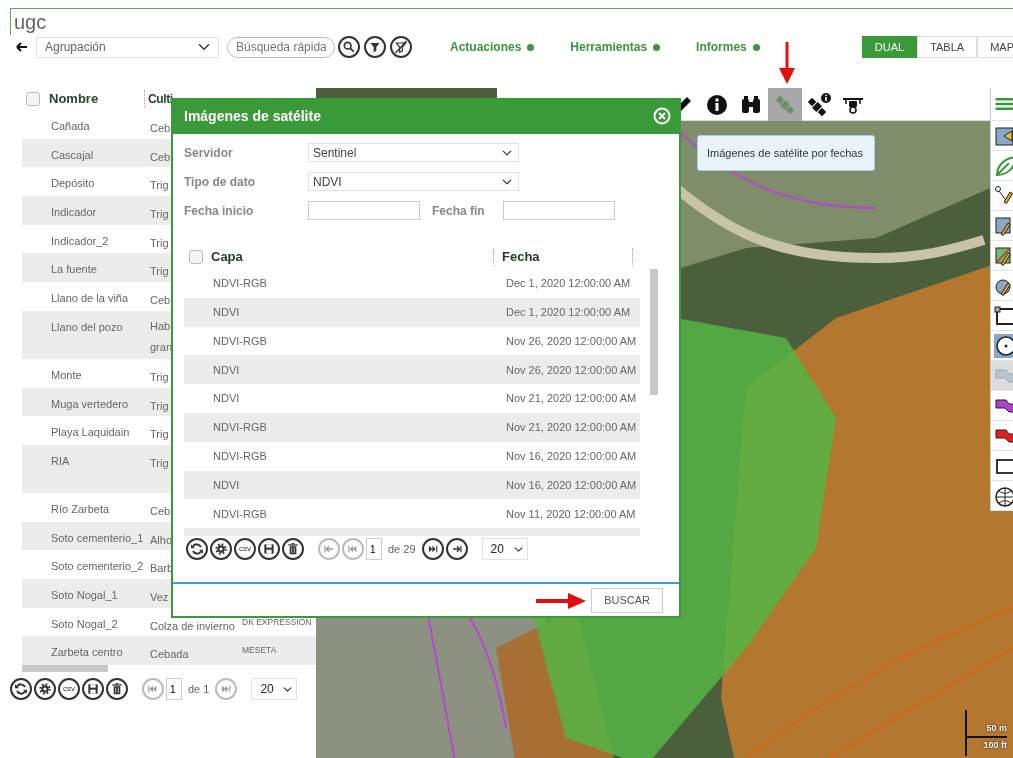 The image size is (1013, 758). I want to click on search-icon, so click(349, 47).